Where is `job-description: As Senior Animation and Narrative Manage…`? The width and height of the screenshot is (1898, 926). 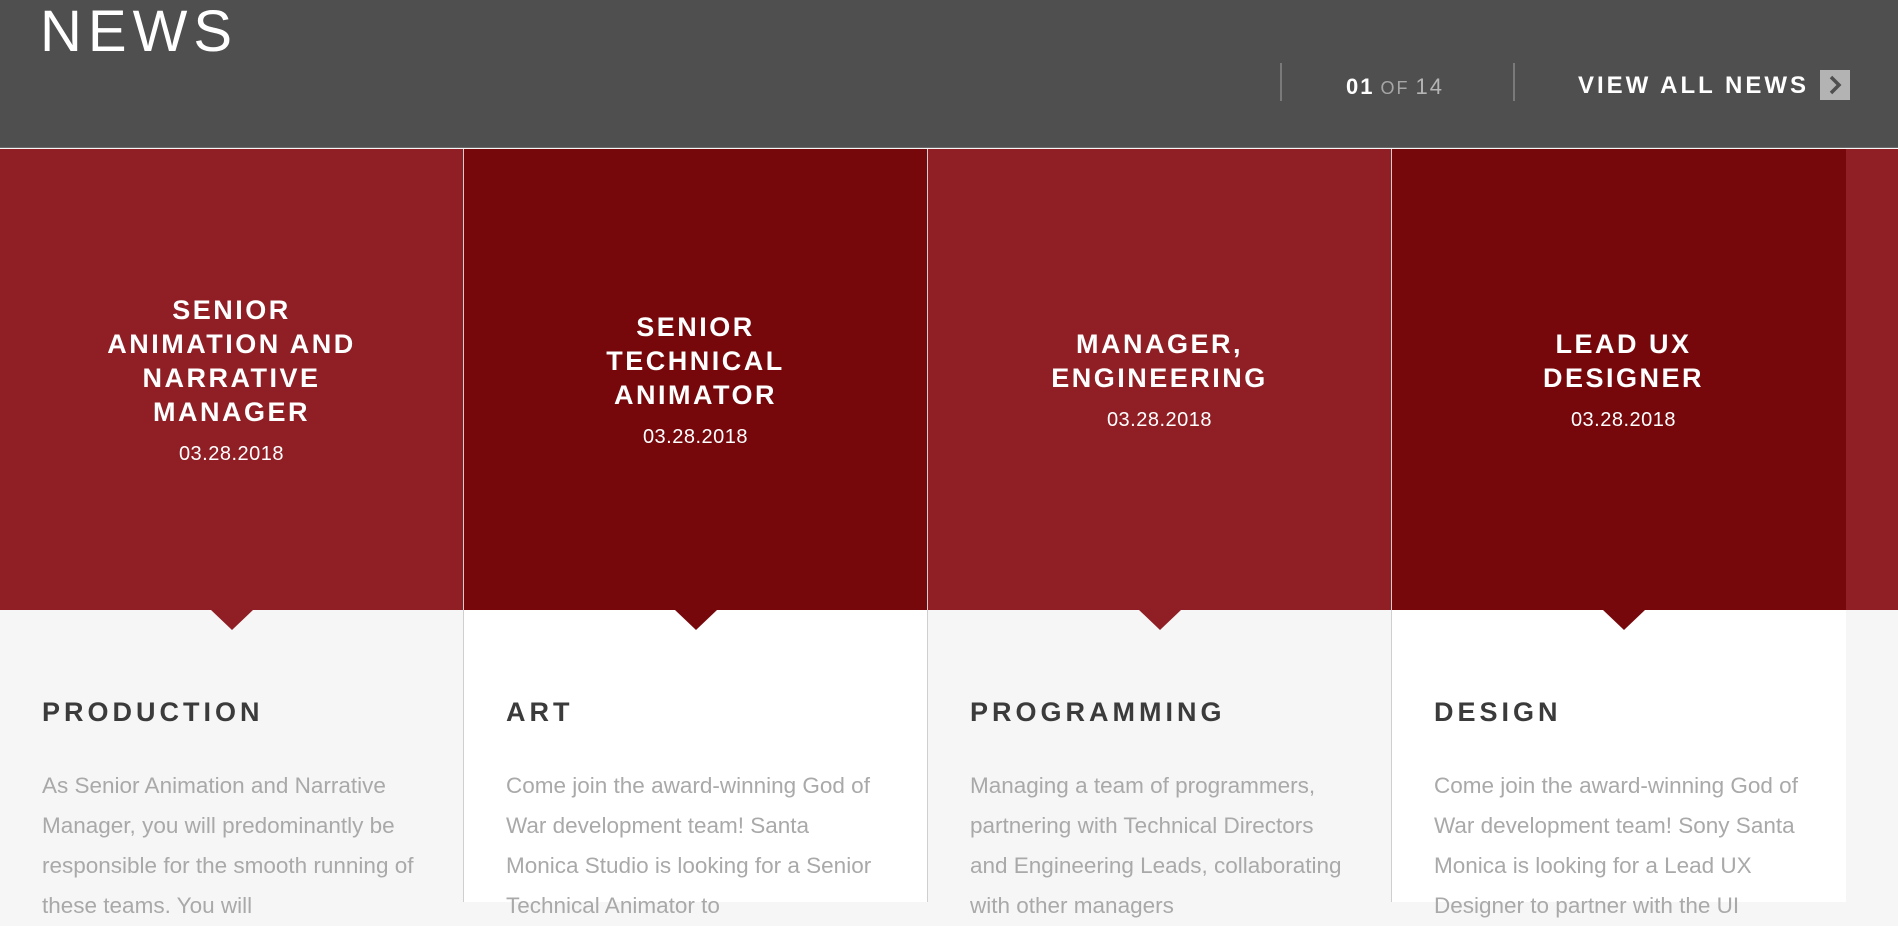 job-description: As Senior Animation and Narrative Manage… is located at coordinates (228, 845).